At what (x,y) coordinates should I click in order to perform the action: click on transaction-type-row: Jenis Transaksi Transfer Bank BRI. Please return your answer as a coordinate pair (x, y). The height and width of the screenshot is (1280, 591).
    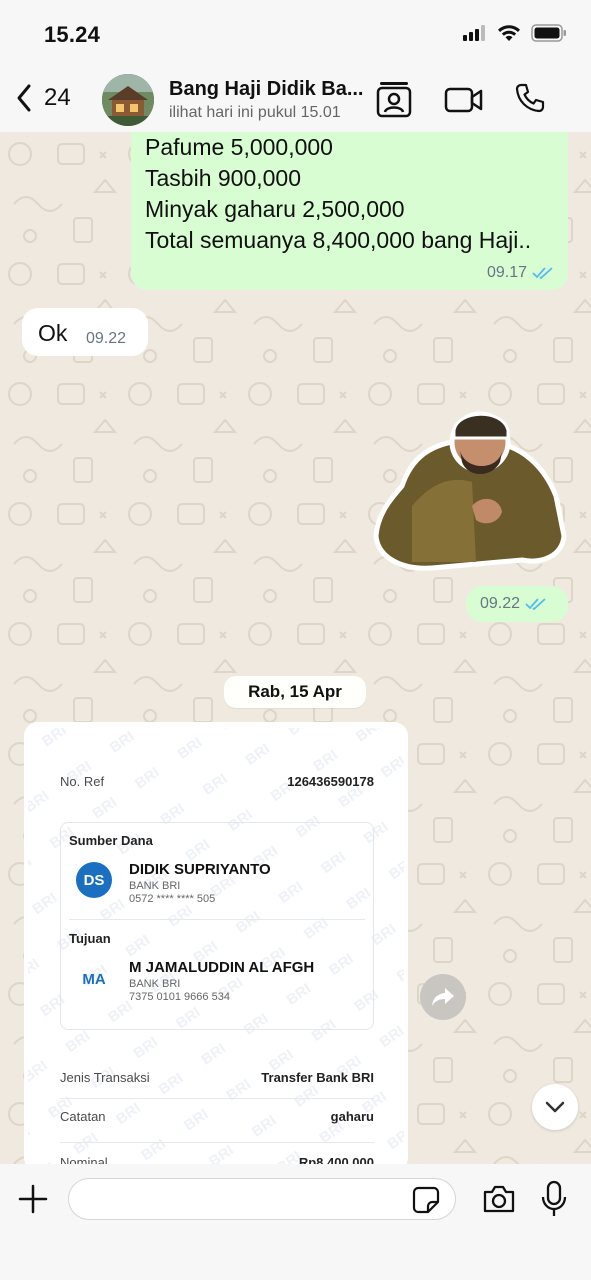
    Looking at the image, I should click on (217, 1077).